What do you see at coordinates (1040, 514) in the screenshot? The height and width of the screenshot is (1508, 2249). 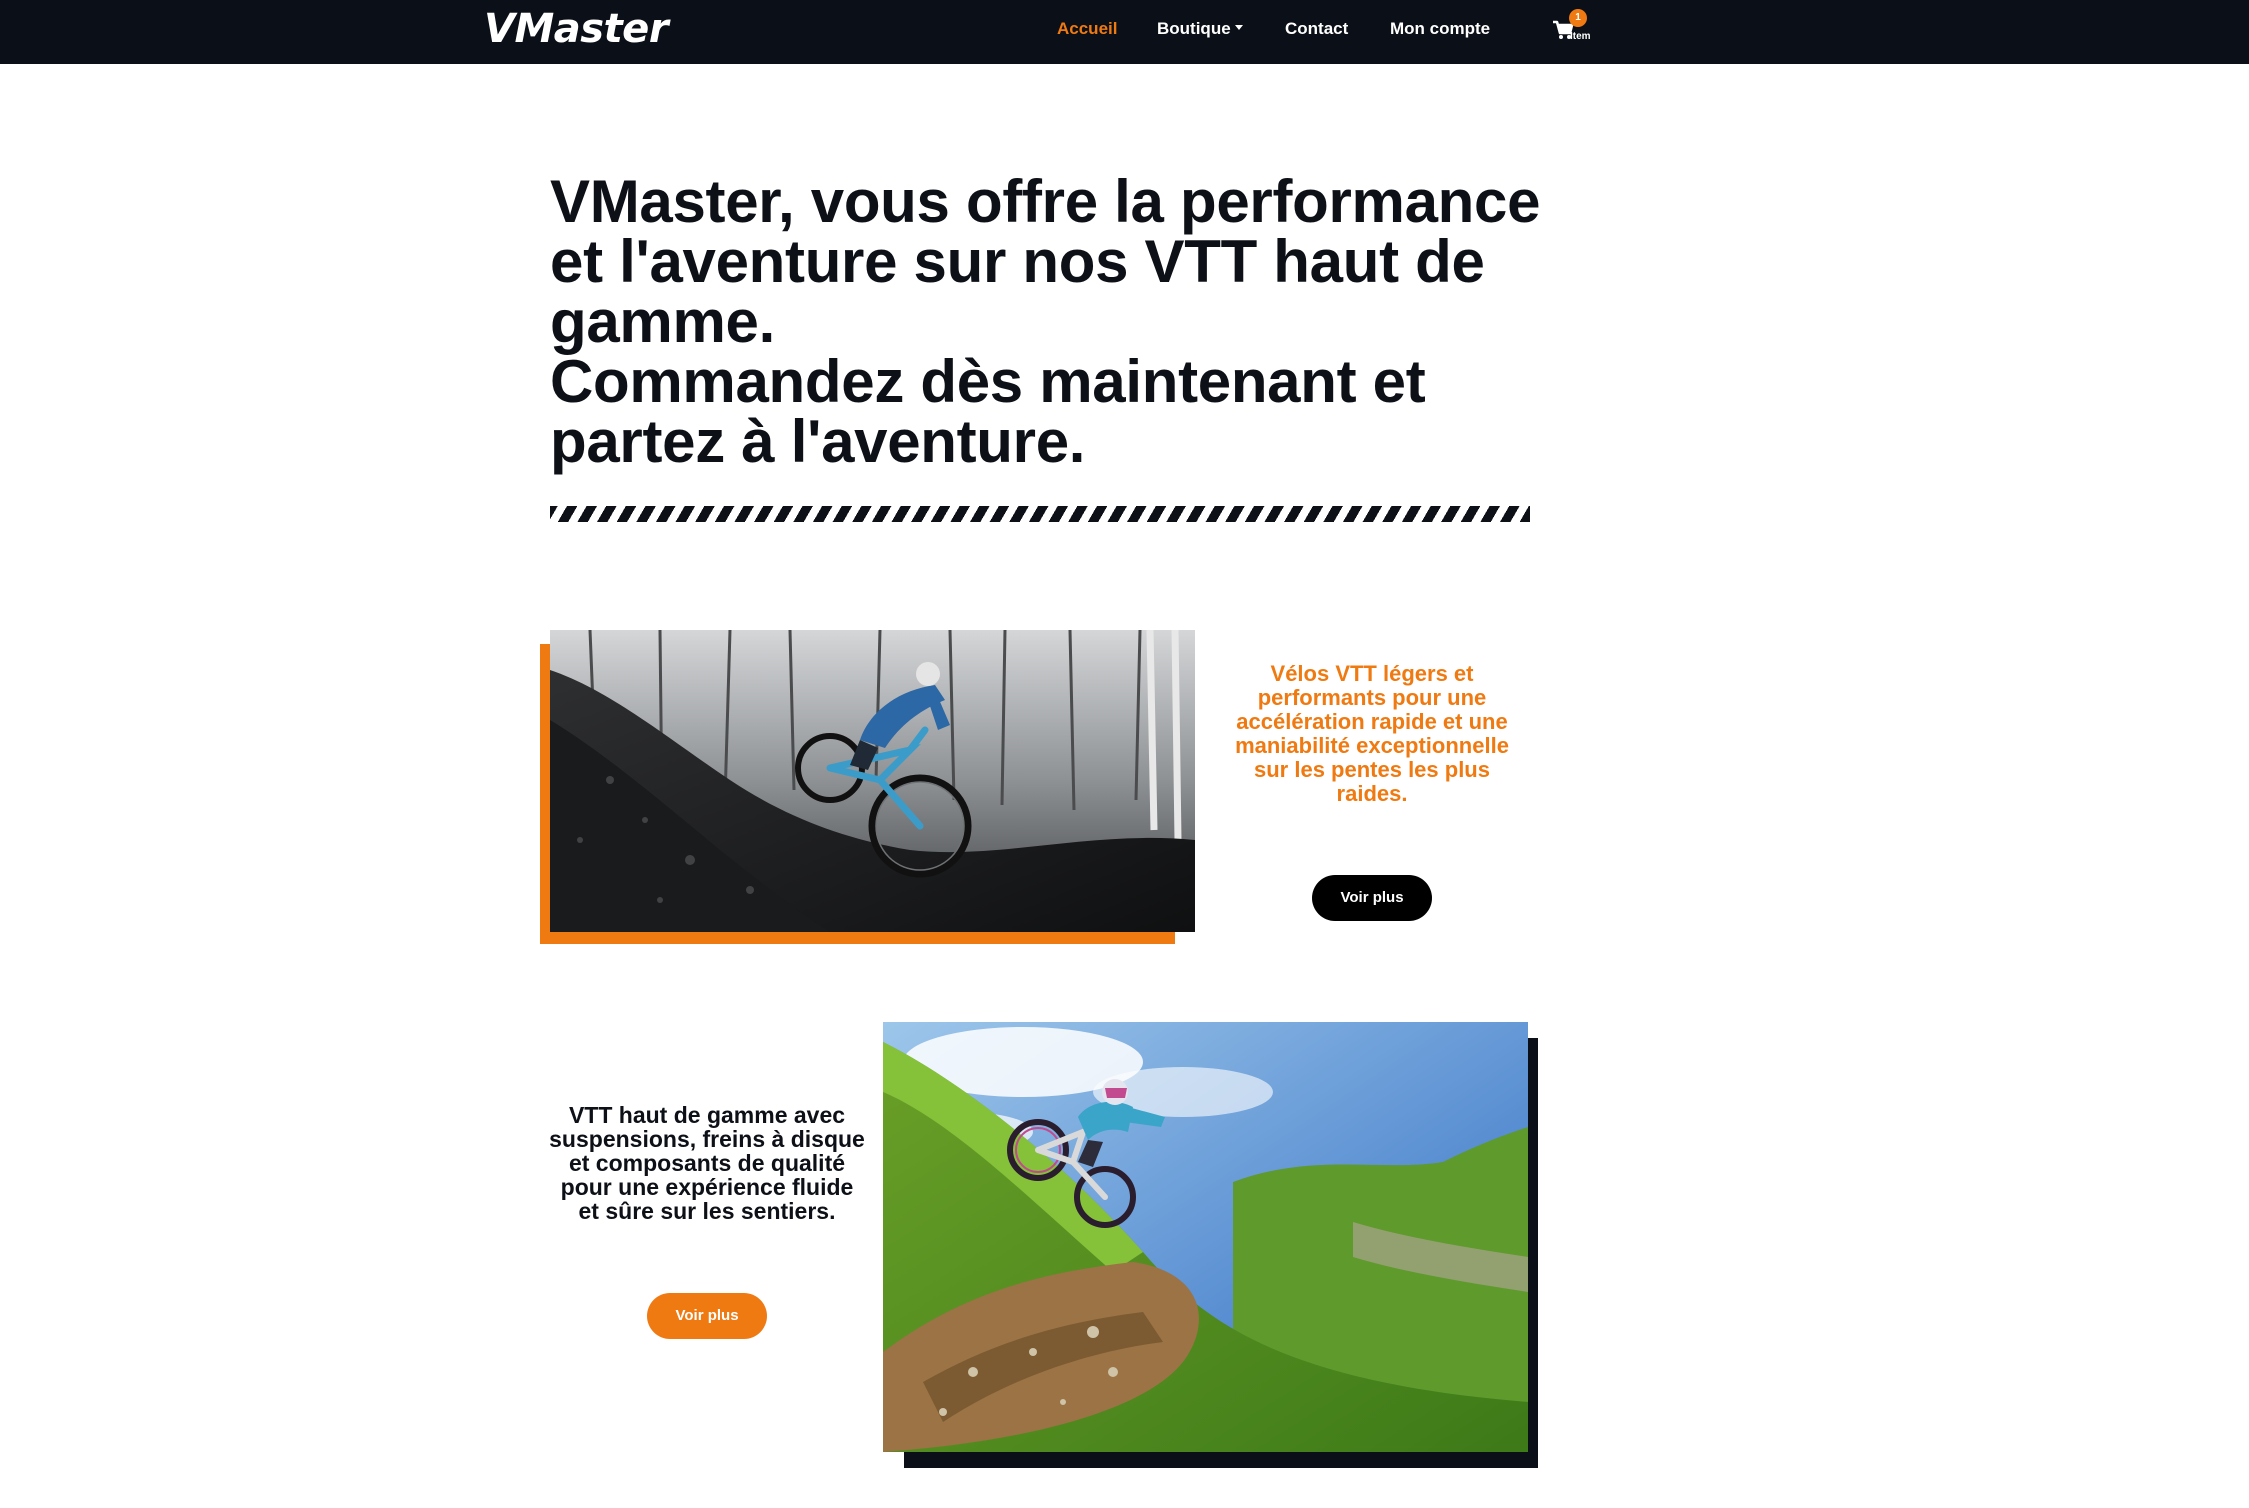 I see `striped-divider` at bounding box center [1040, 514].